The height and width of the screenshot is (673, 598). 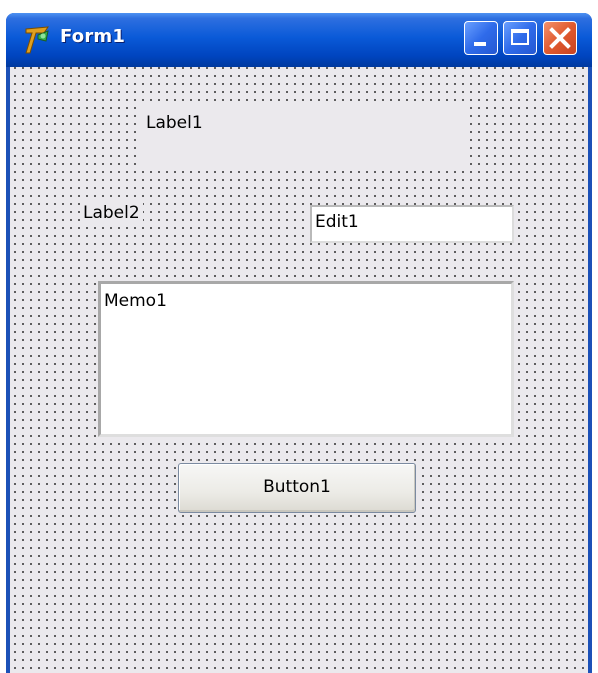 What do you see at coordinates (111, 213) in the screenshot?
I see `label2: Label2` at bounding box center [111, 213].